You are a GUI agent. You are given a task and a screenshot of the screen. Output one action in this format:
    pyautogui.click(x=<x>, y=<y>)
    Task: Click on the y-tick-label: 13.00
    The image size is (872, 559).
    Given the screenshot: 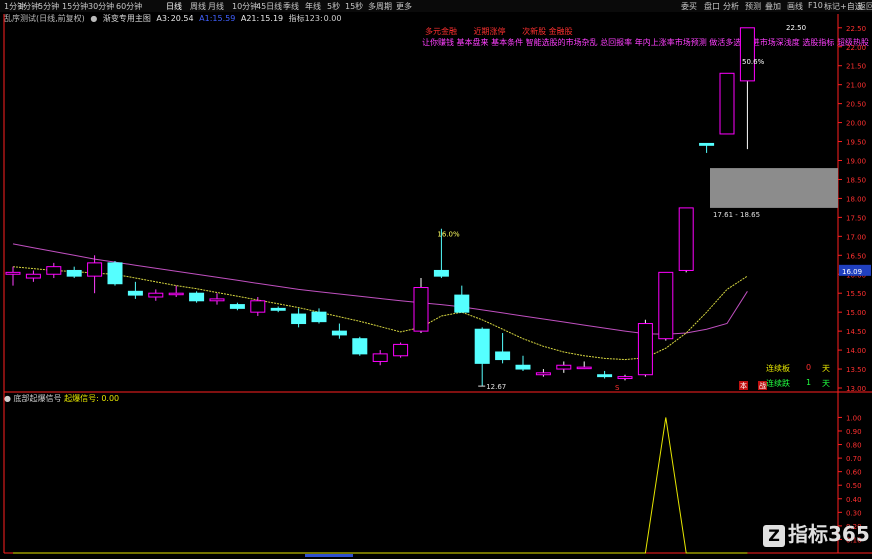 What is the action you would take?
    pyautogui.click(x=856, y=389)
    